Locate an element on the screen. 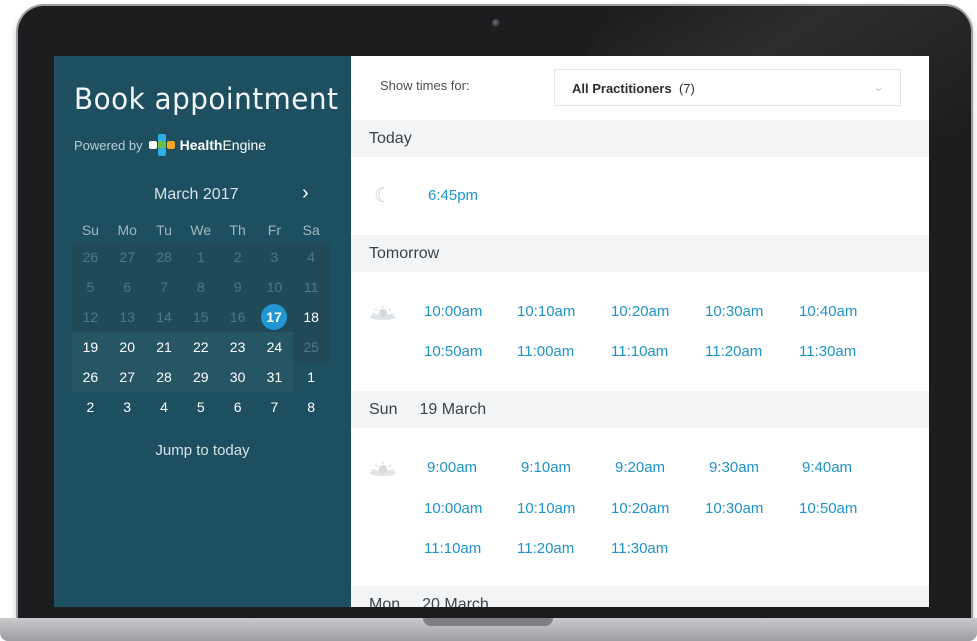 The width and height of the screenshot is (977, 641). time-slot: 9:40am is located at coordinates (827, 467).